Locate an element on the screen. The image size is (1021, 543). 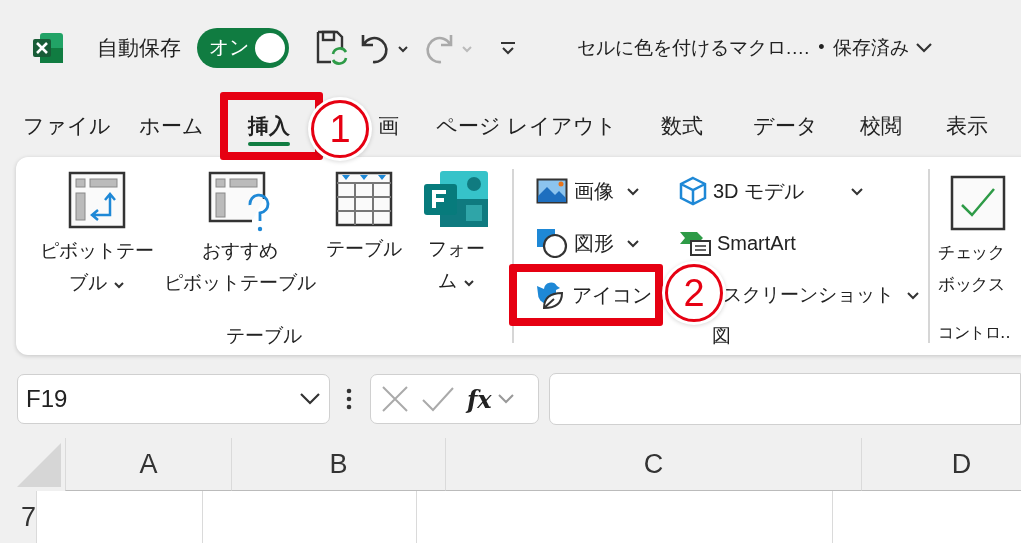
row-header: 7 is located at coordinates (27, 517).